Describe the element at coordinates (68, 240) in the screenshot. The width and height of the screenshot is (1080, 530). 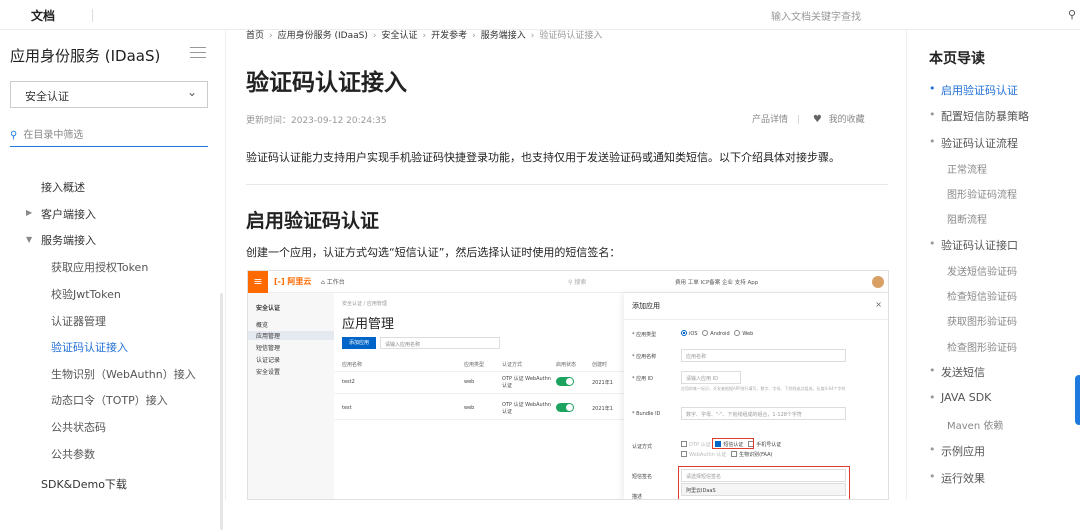
I see `sidebar-item: 服务端接入` at that location.